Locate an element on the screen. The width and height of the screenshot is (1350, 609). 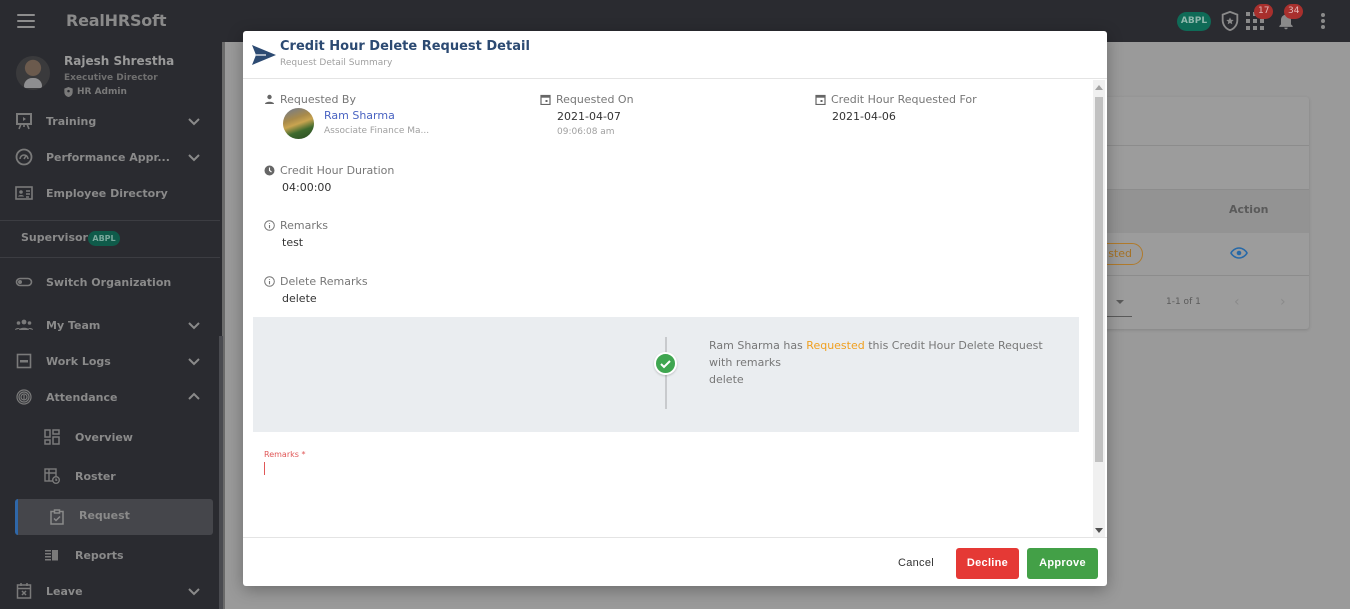
supervisor-label: Supervisor is located at coordinates (54, 237).